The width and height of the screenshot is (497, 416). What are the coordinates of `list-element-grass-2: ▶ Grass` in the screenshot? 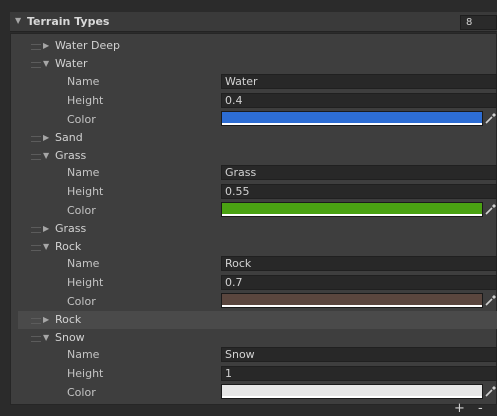 It's located at (257, 229).